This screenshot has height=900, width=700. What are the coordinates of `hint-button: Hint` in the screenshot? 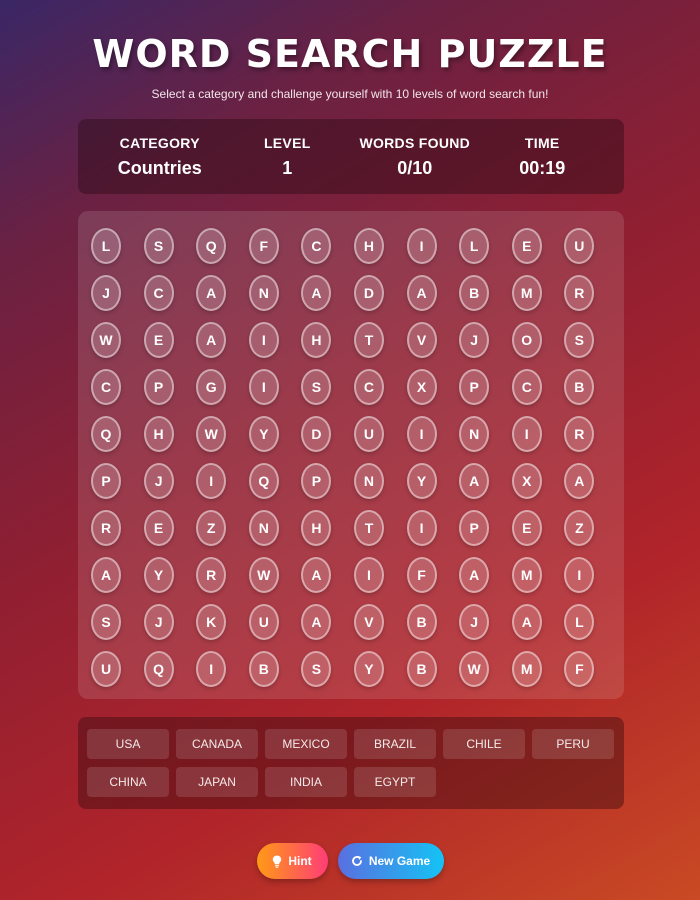 It's located at (292, 861).